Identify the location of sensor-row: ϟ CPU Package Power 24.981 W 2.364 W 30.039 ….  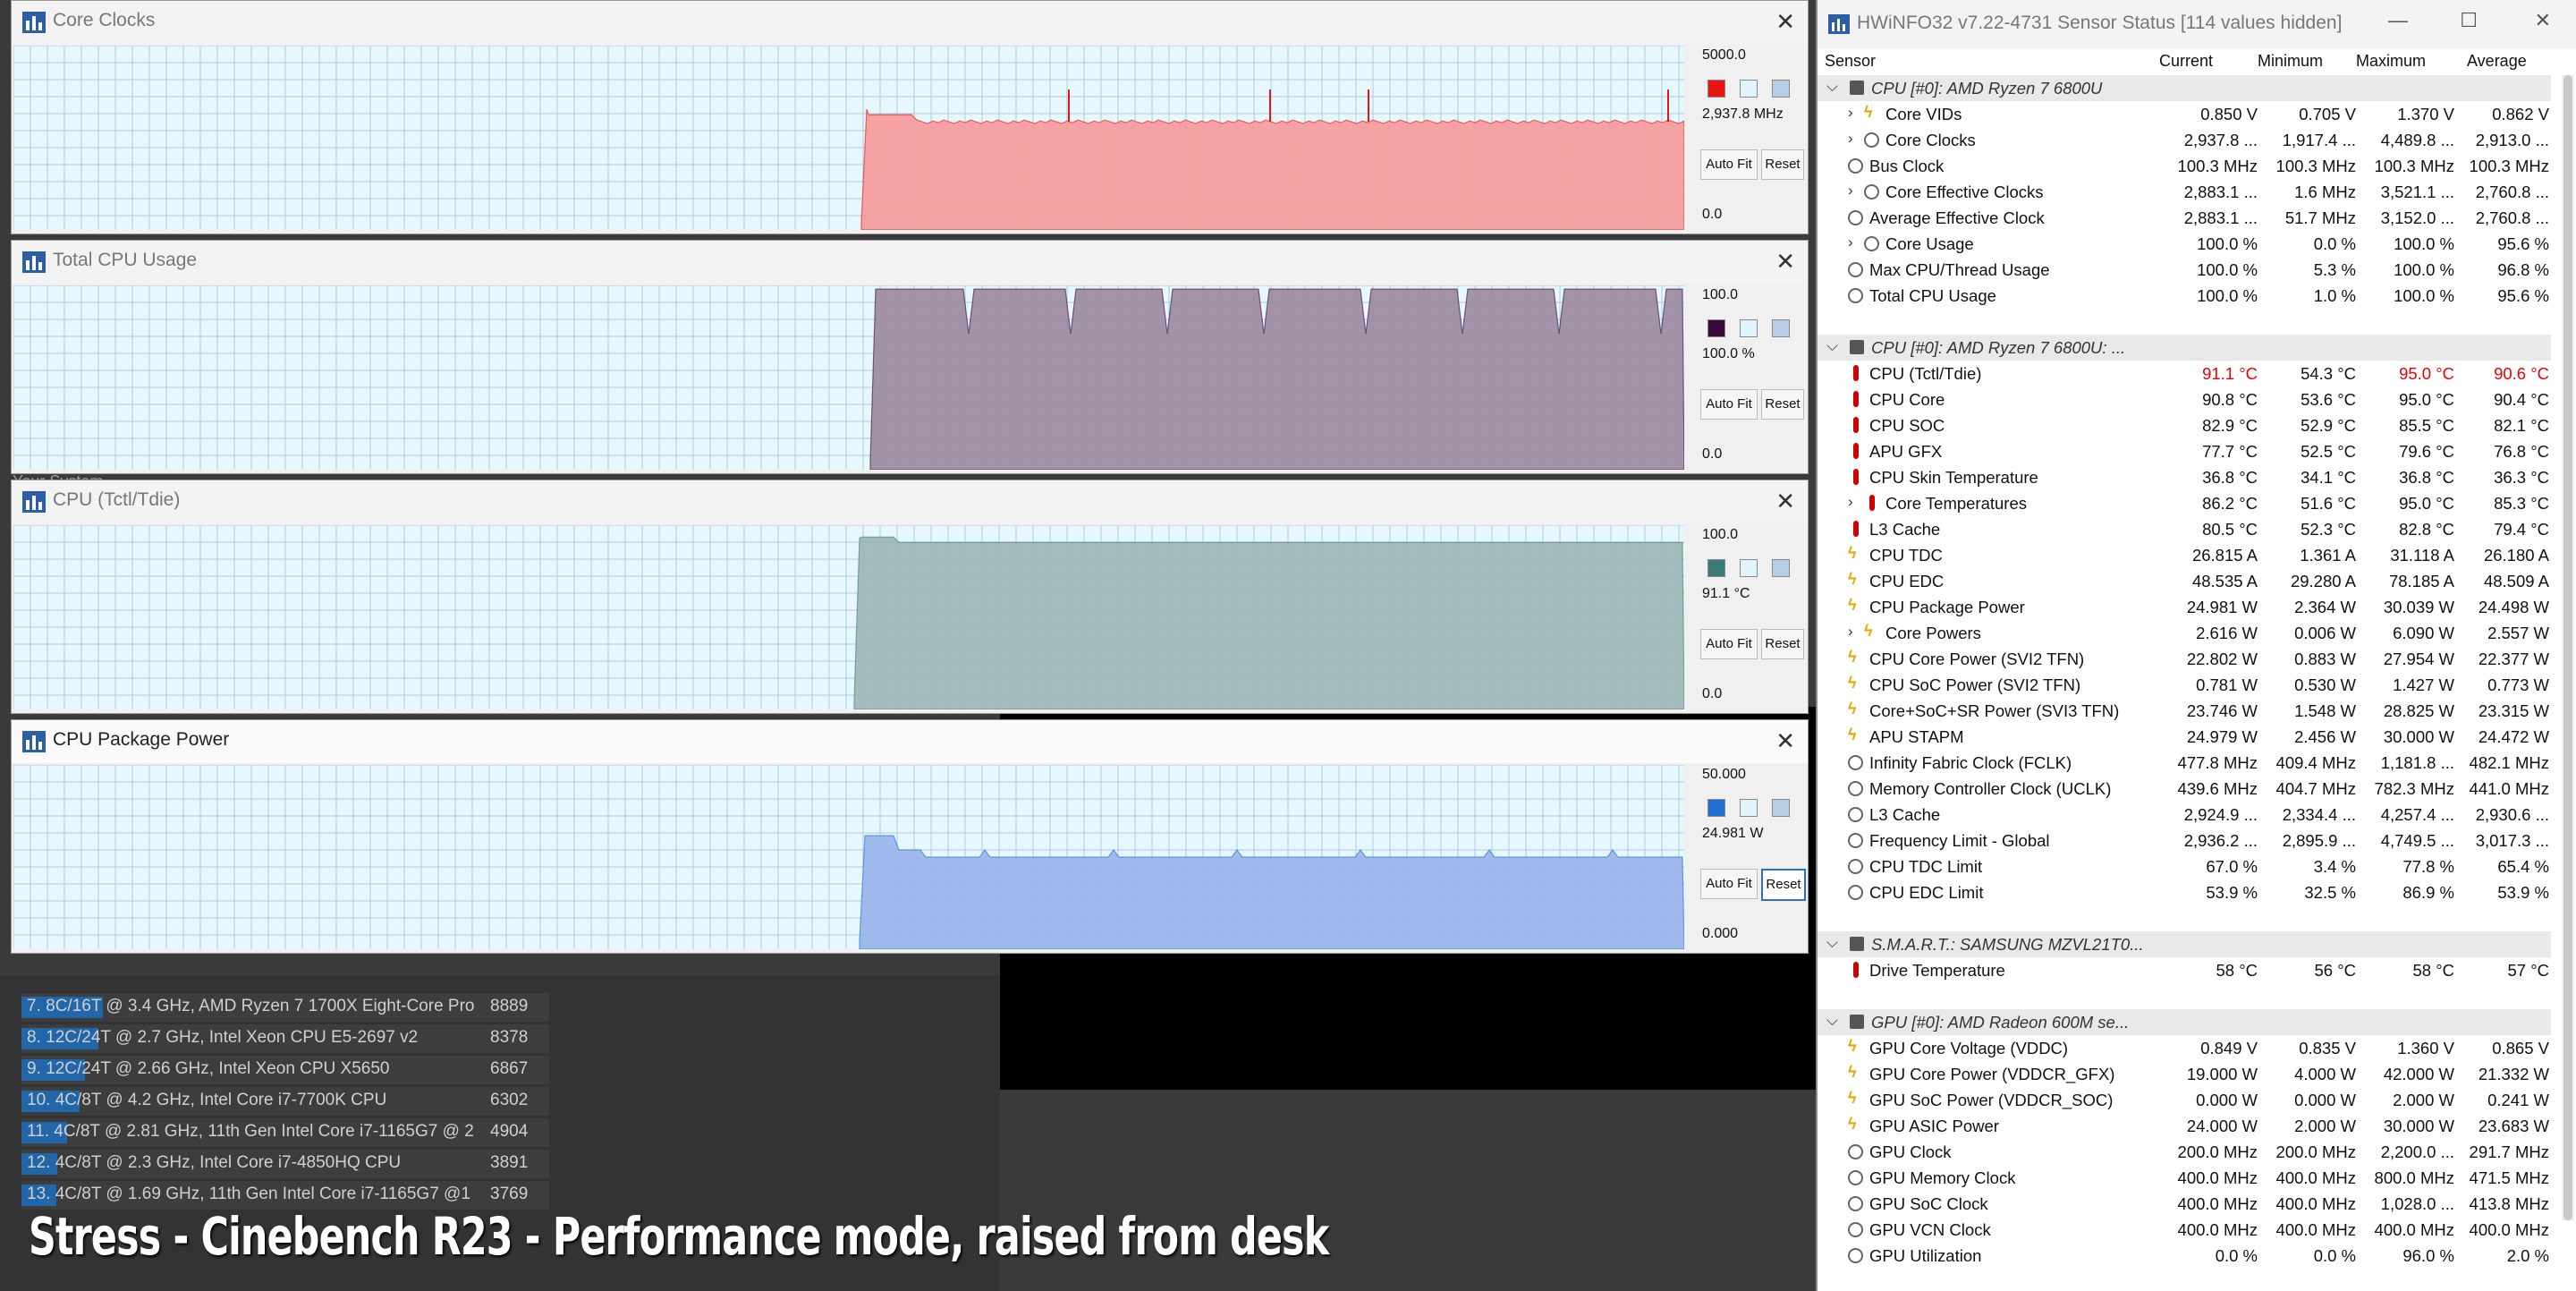
(2184, 607).